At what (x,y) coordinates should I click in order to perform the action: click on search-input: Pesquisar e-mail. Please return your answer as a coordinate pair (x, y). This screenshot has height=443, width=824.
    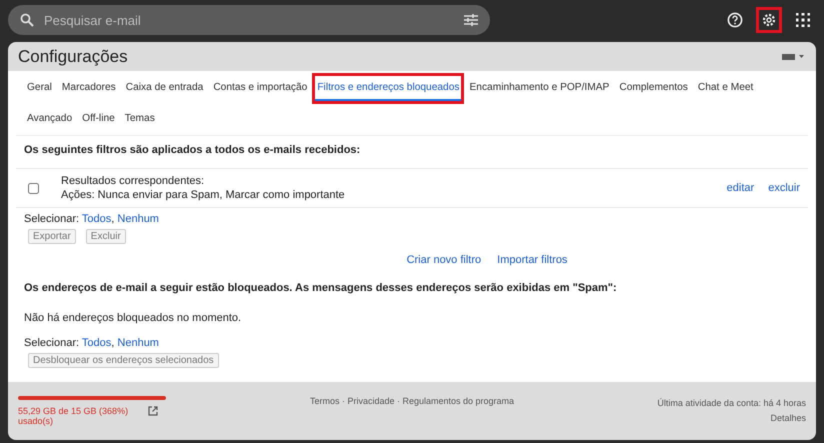
    Looking at the image, I should click on (249, 20).